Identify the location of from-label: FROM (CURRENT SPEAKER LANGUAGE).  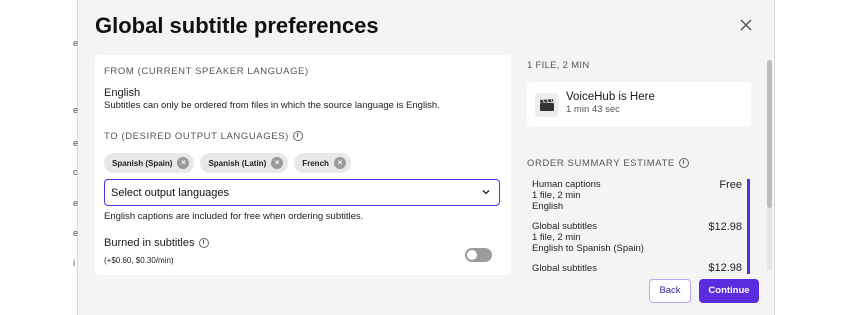
(206, 71).